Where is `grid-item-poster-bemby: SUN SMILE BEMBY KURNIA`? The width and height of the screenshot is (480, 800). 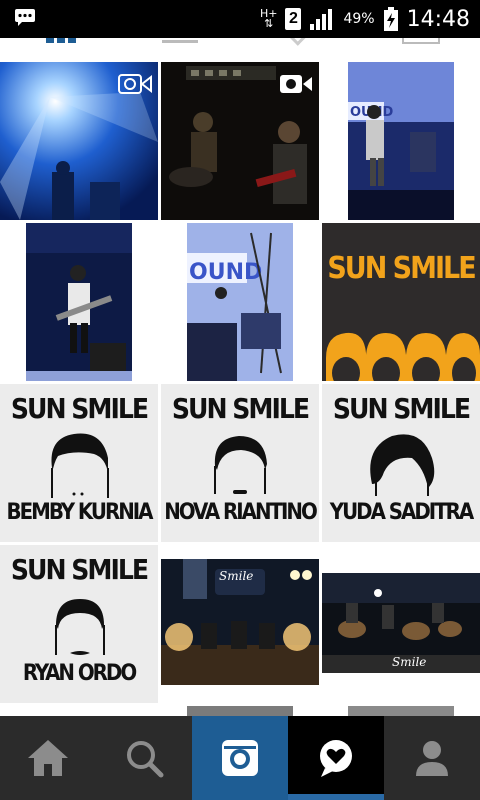 grid-item-poster-bemby: SUN SMILE BEMBY KURNIA is located at coordinates (79, 463).